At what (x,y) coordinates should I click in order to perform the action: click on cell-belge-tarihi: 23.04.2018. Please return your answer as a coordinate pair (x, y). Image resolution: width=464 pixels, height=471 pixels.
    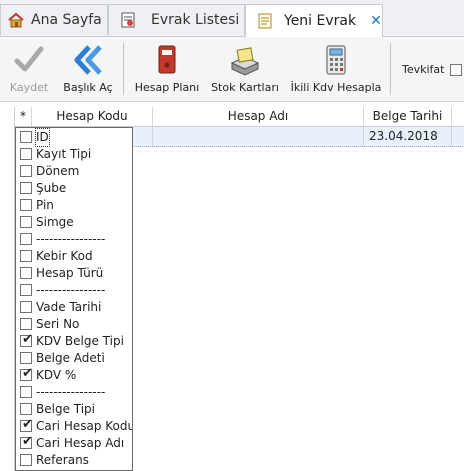
    Looking at the image, I should click on (408, 136).